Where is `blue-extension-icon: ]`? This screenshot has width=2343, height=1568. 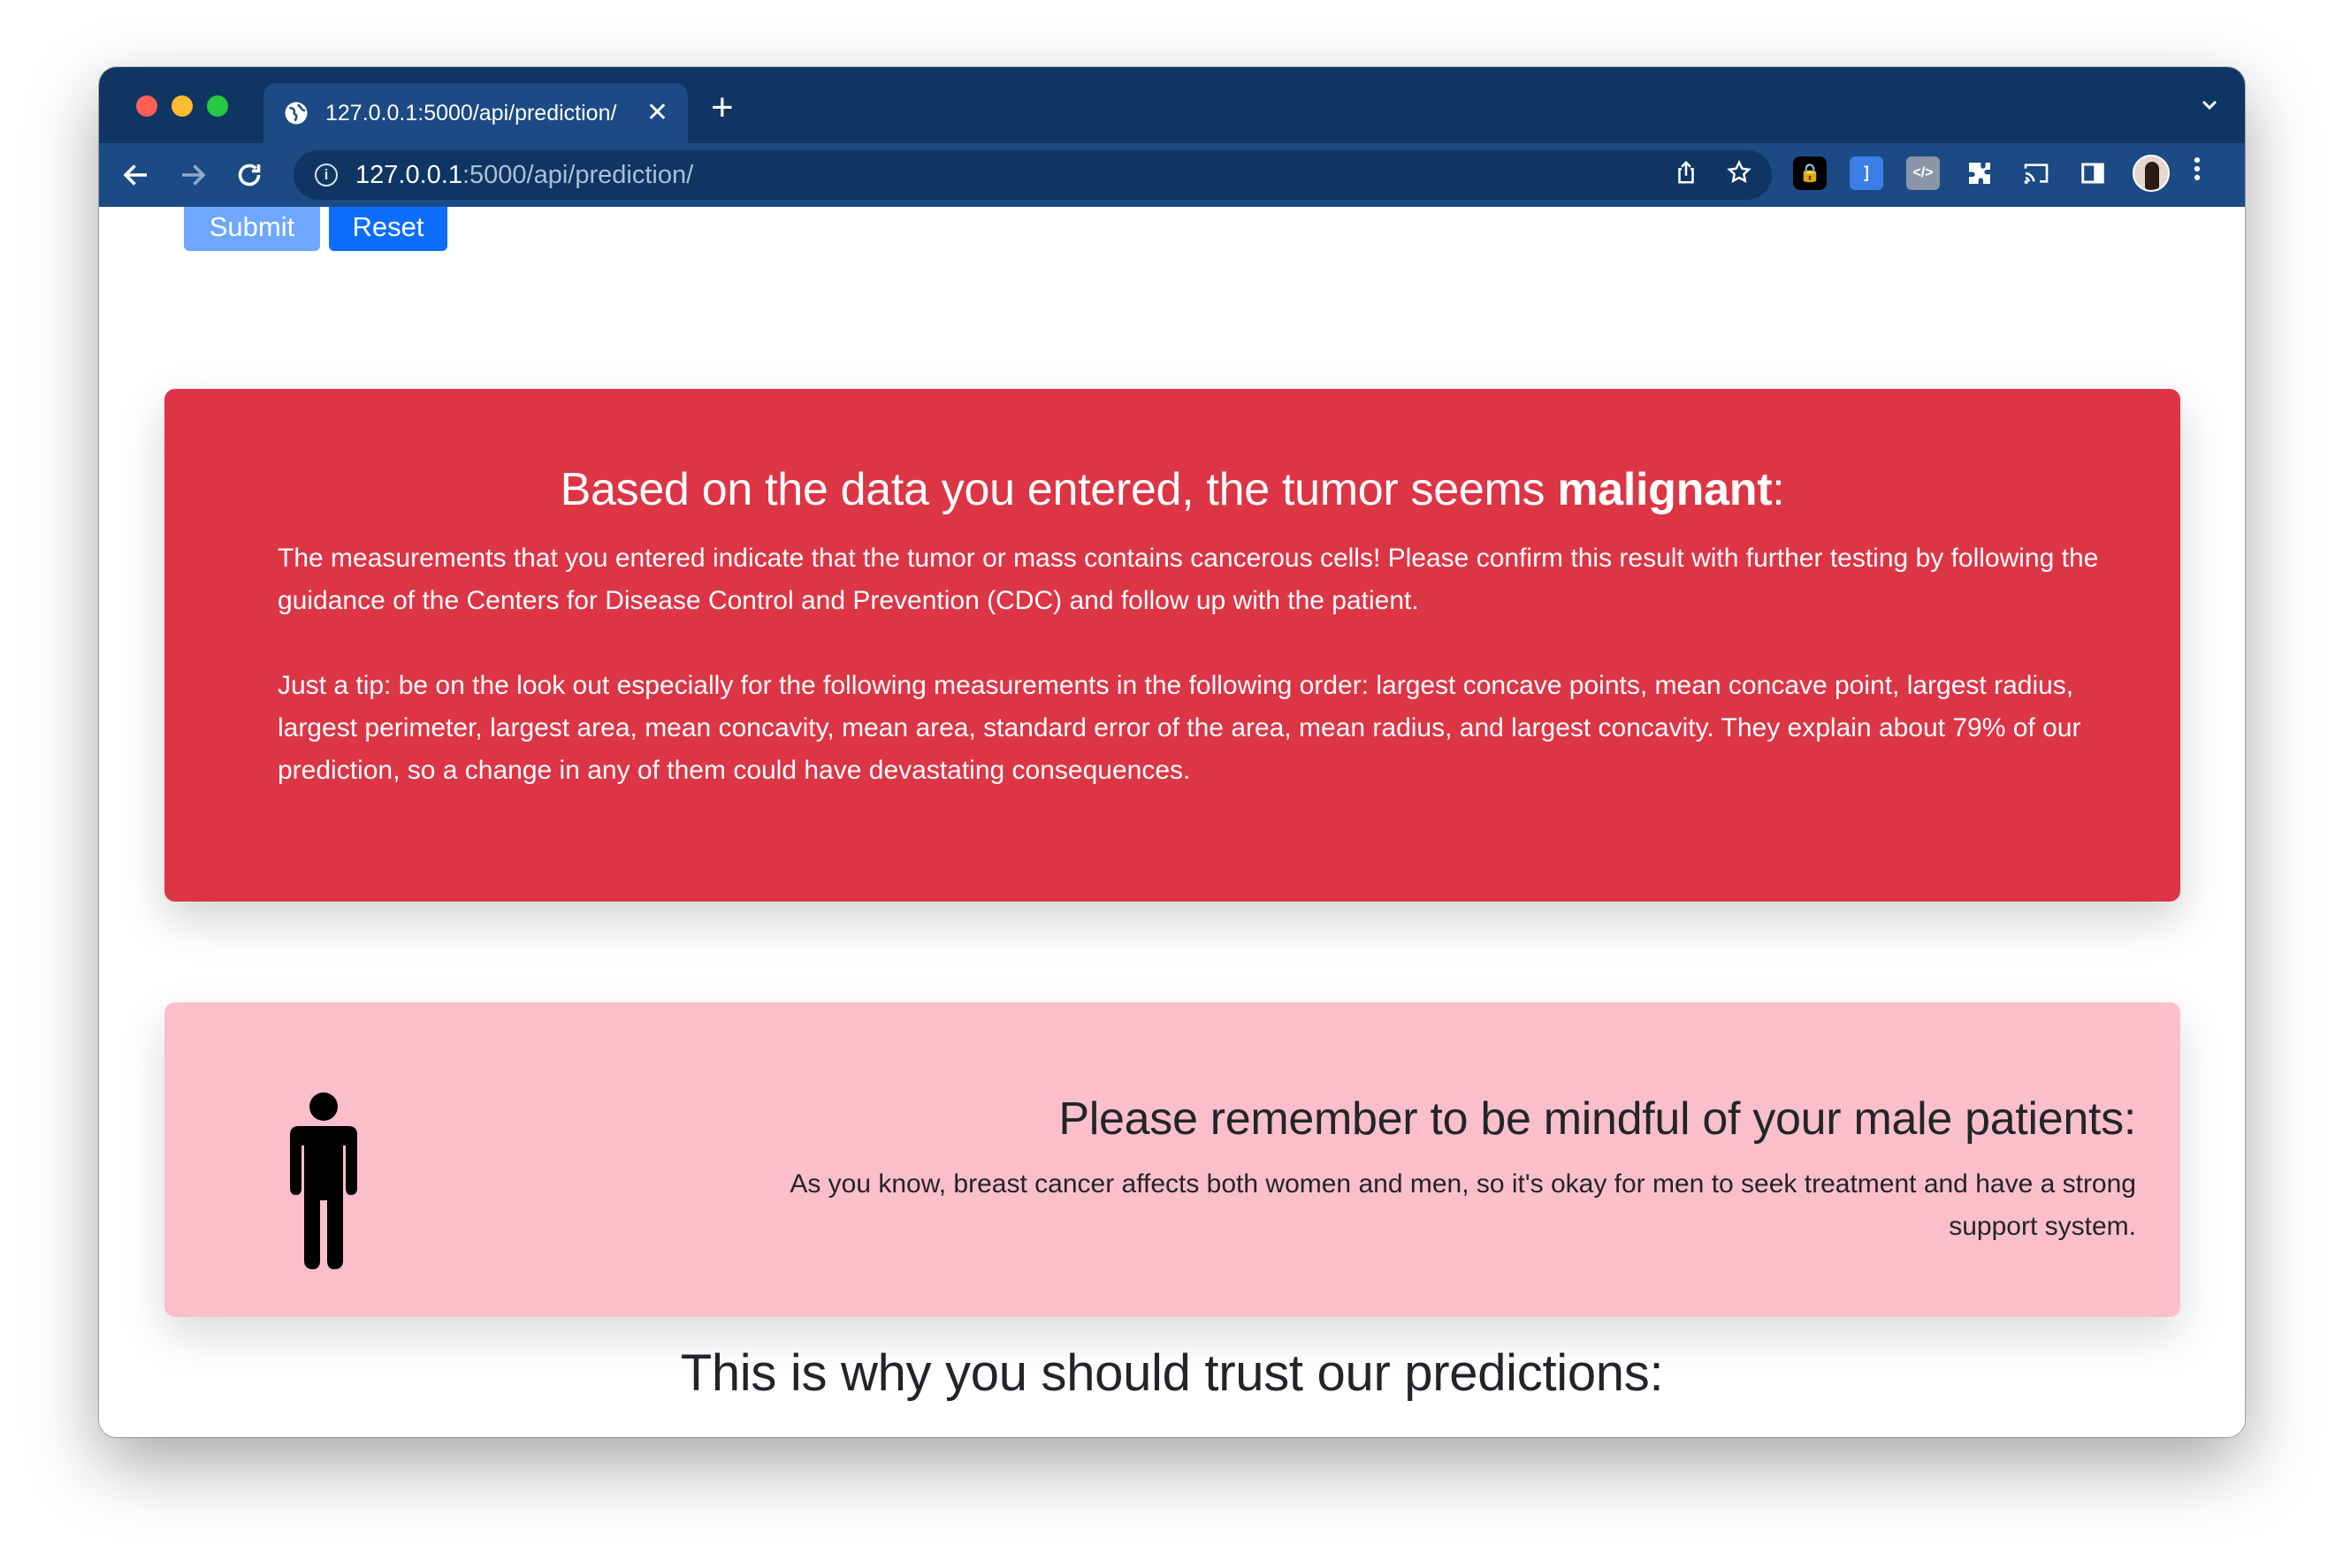
blue-extension-icon: ] is located at coordinates (1867, 173).